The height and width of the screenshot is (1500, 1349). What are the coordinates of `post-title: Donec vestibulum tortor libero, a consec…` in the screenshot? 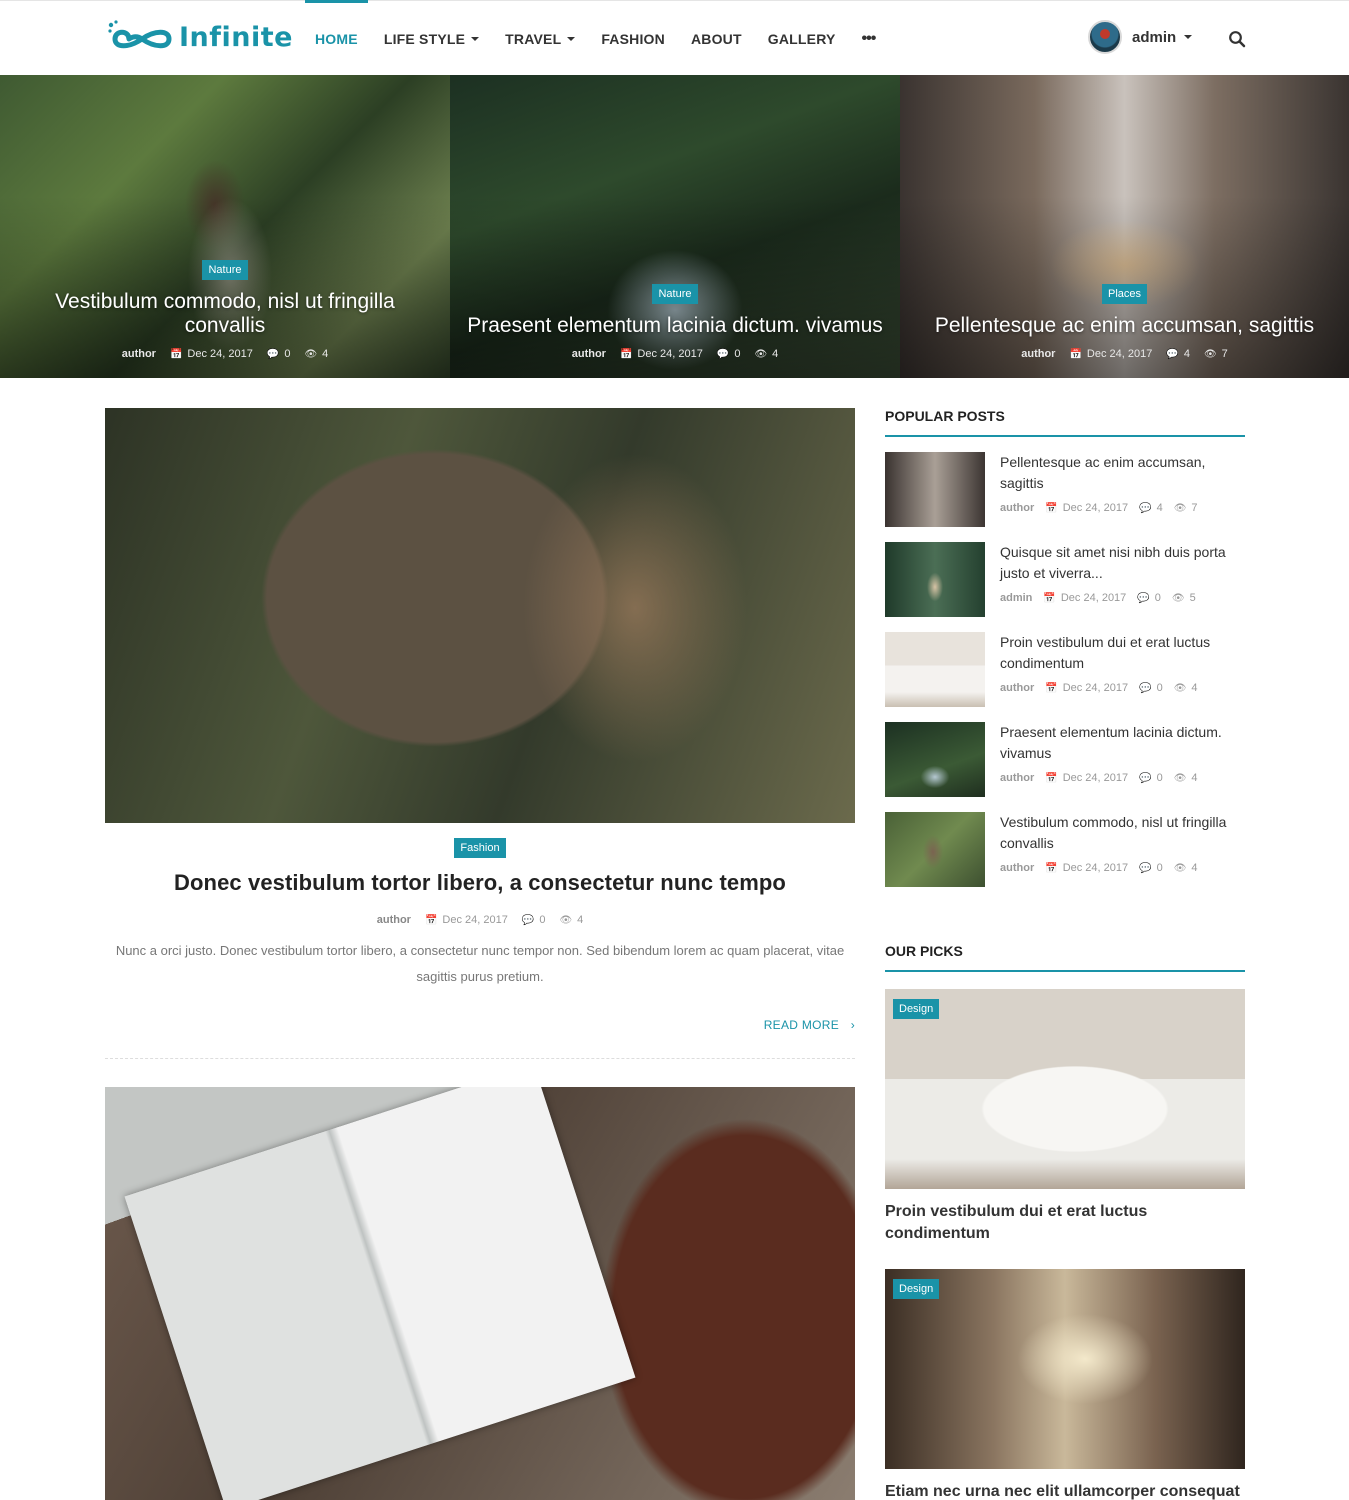 It's located at (480, 883).